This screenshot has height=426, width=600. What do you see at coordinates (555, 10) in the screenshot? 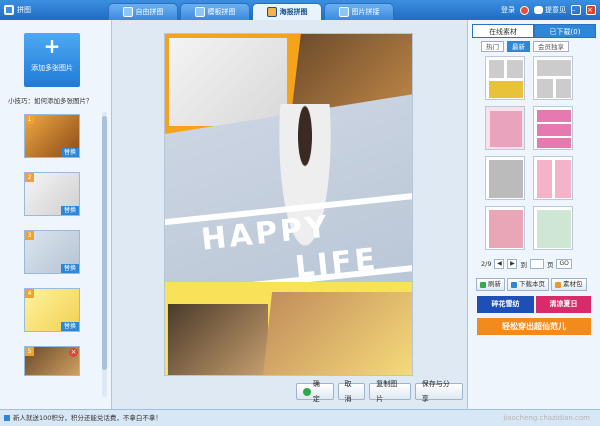
I see `feedback-label: 提意见` at bounding box center [555, 10].